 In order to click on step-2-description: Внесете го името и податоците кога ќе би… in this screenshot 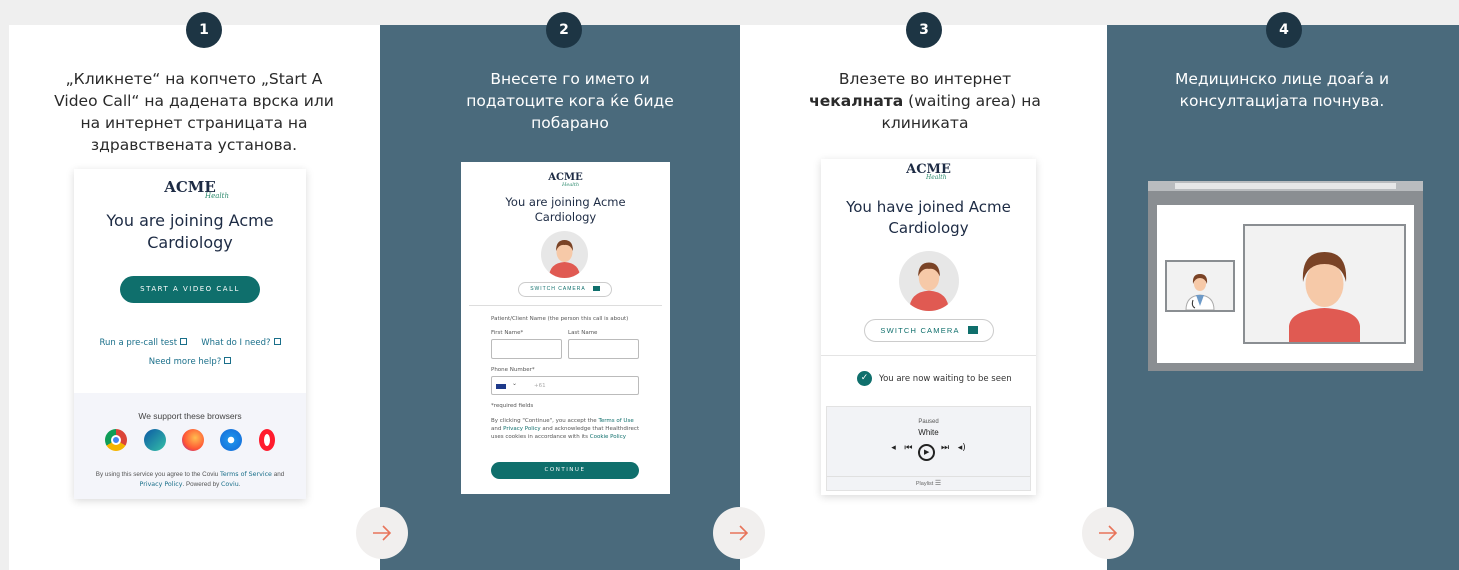, I will do `click(570, 101)`.